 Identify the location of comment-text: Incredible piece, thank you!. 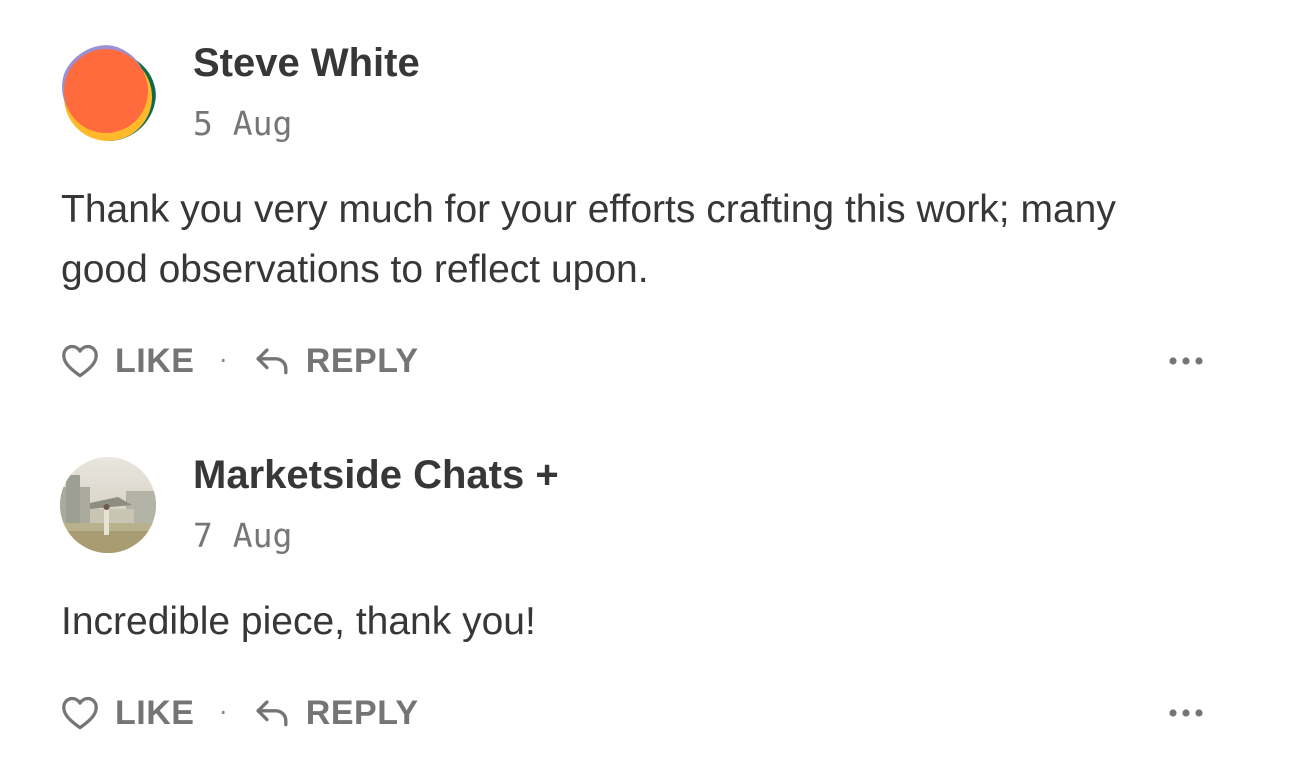
(298, 621).